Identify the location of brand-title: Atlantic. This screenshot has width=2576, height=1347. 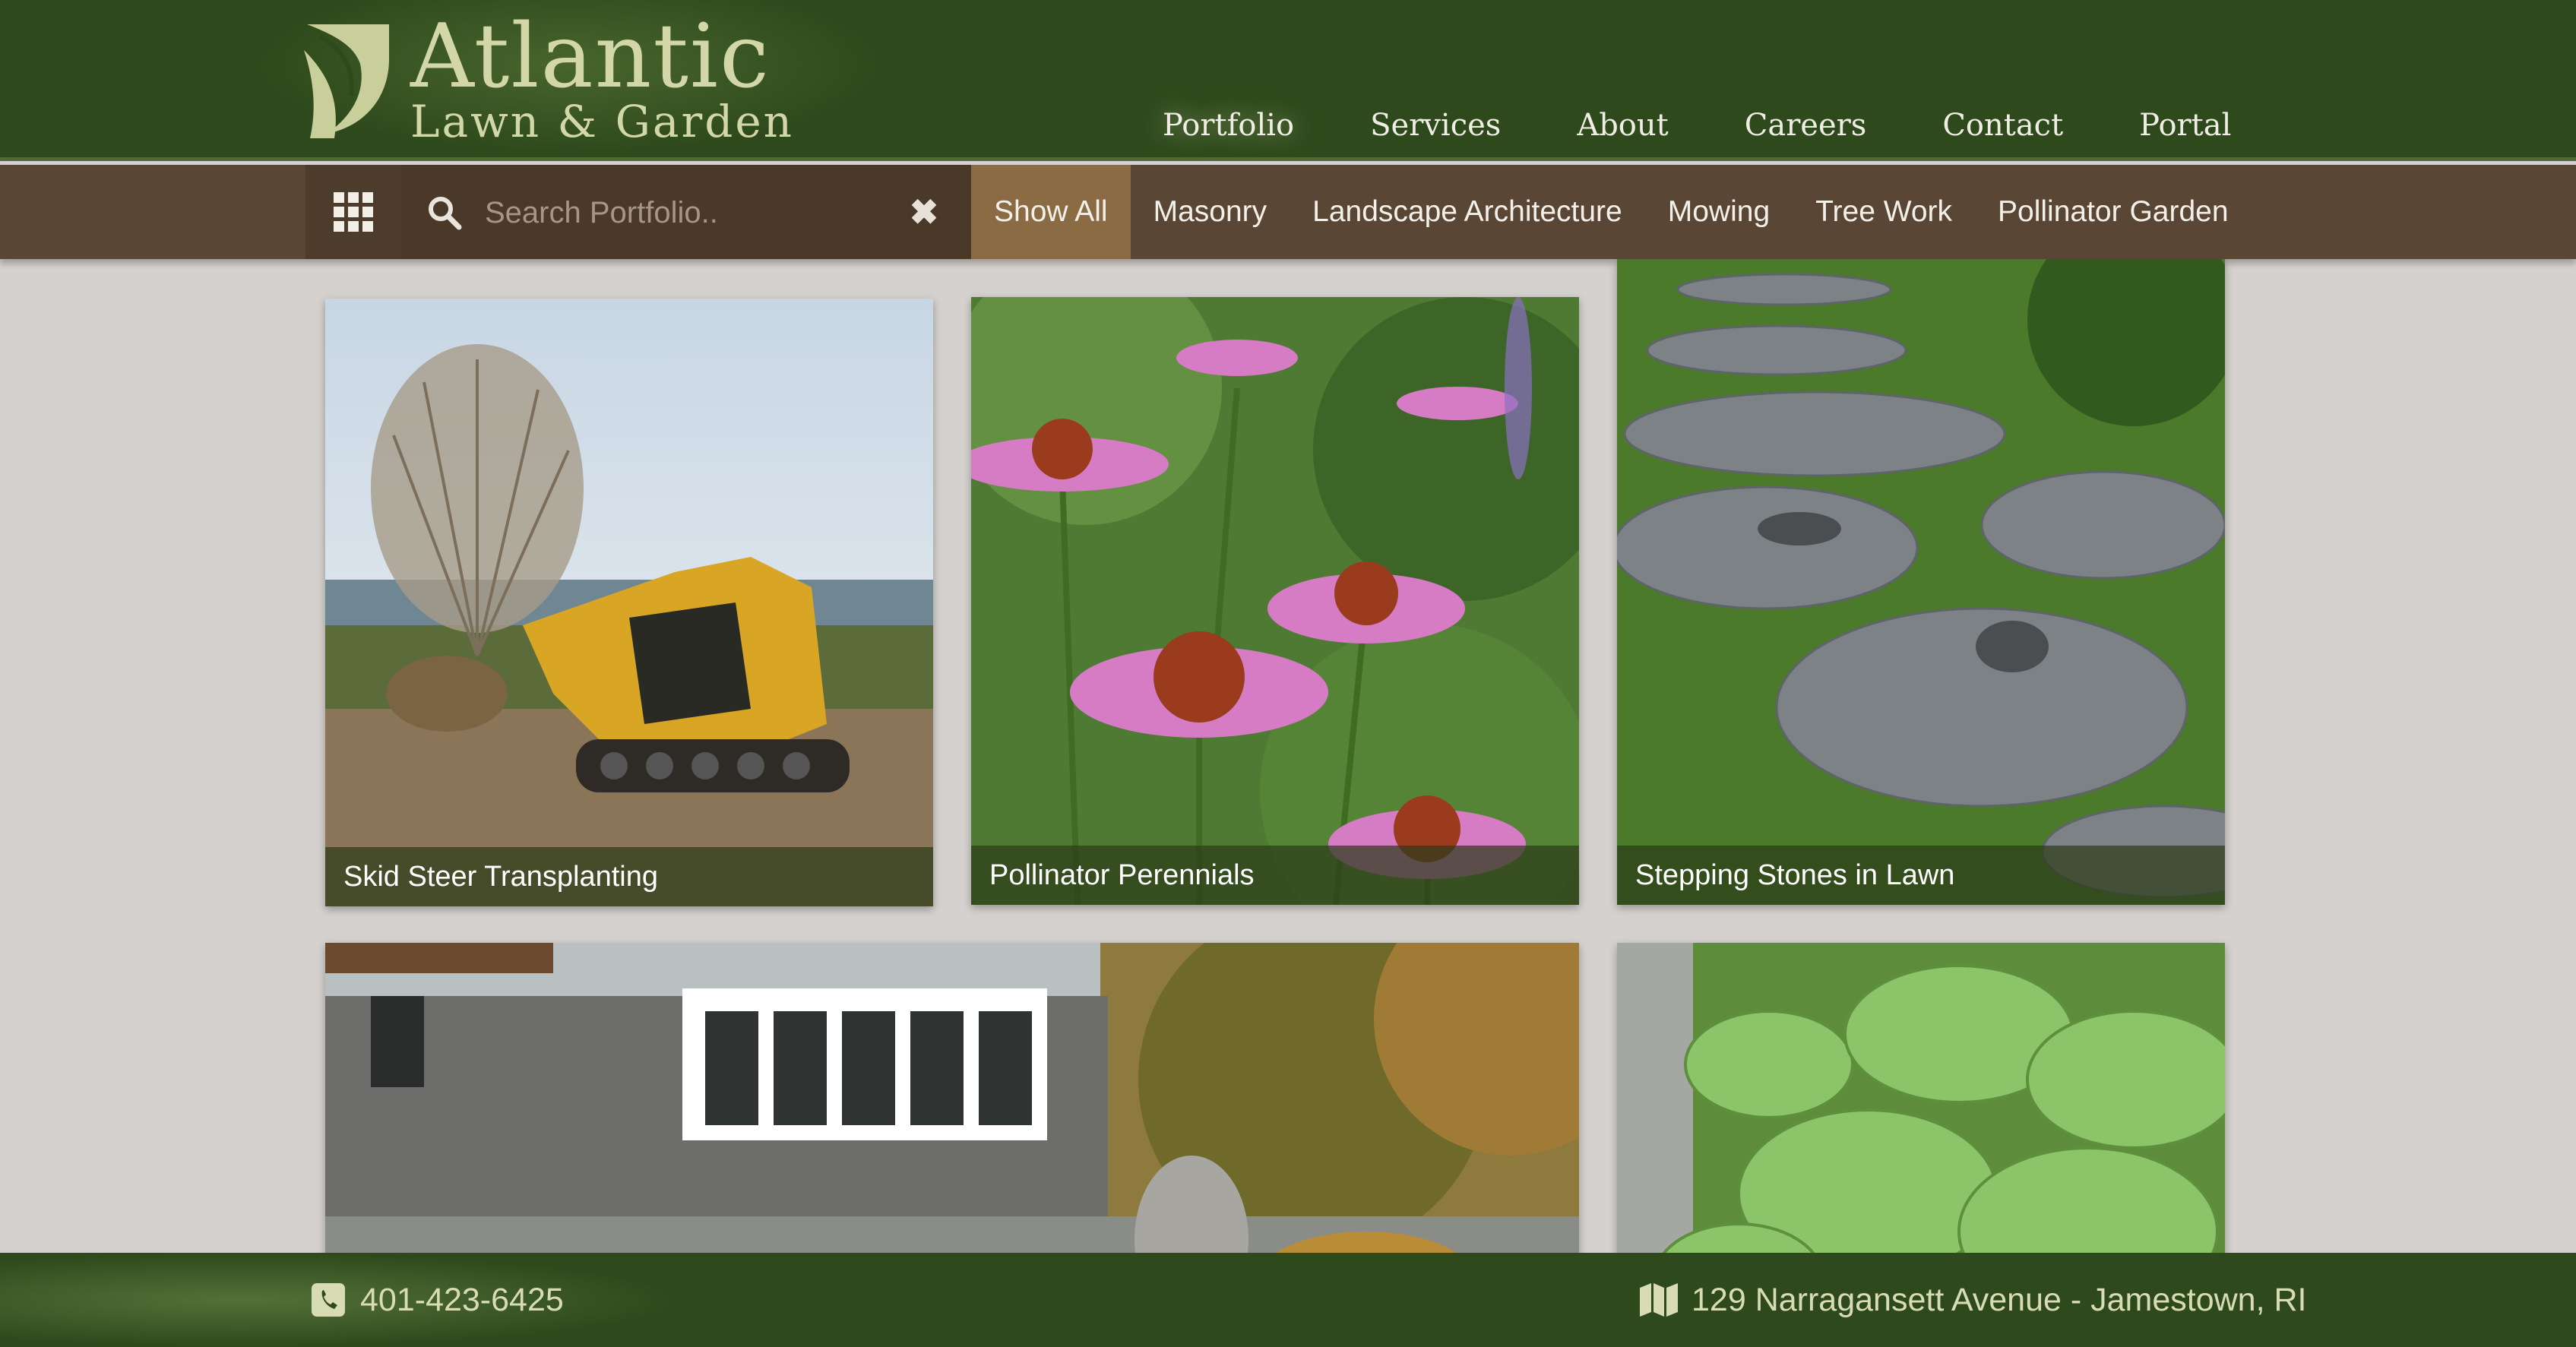
(590, 56).